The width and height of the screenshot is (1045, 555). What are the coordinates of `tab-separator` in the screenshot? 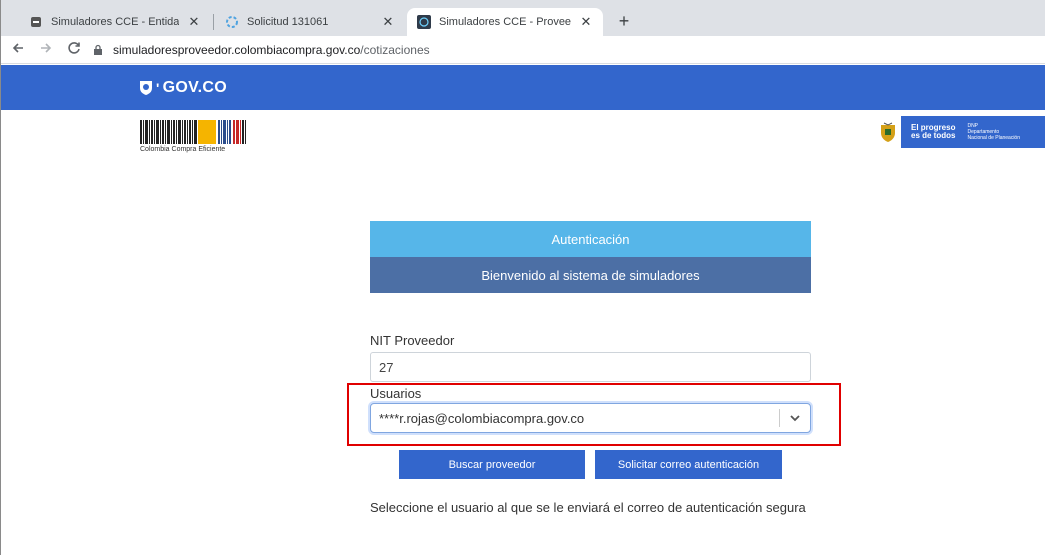 It's located at (213, 22).